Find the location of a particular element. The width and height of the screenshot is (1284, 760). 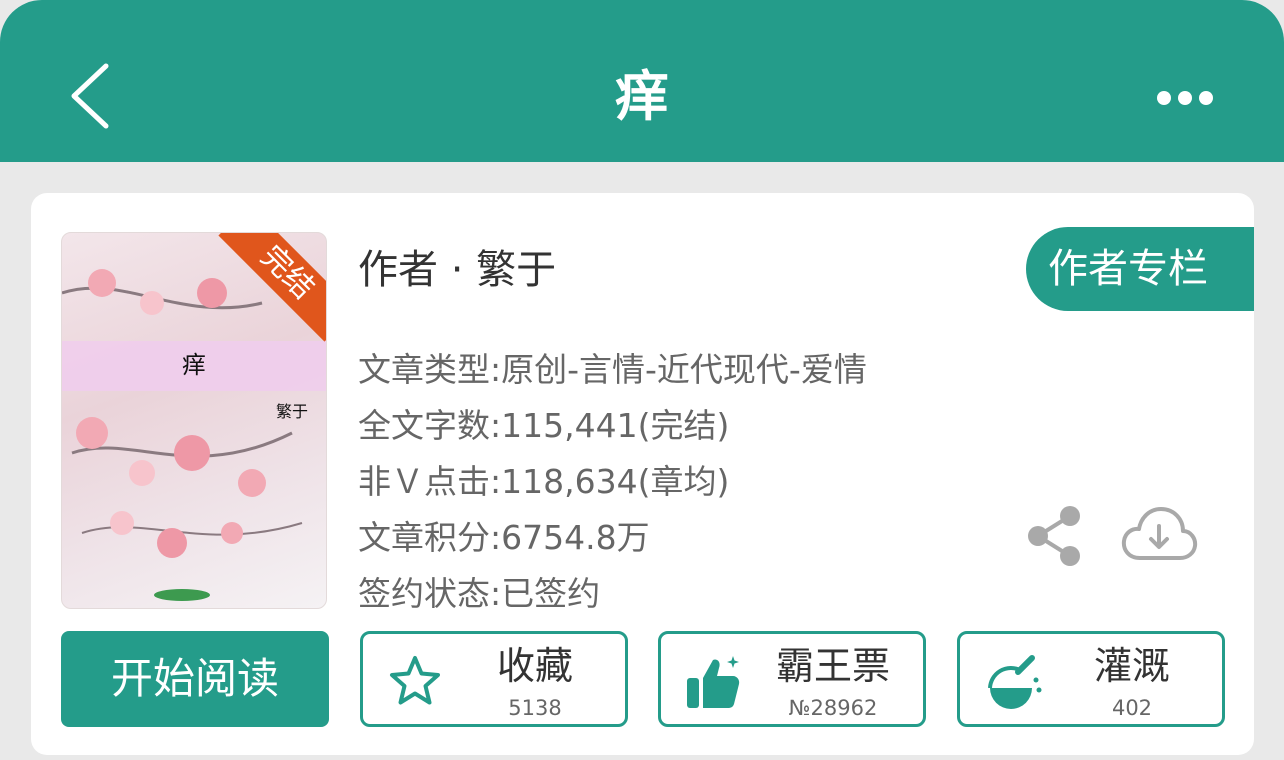

download-button is located at coordinates (1159, 534).